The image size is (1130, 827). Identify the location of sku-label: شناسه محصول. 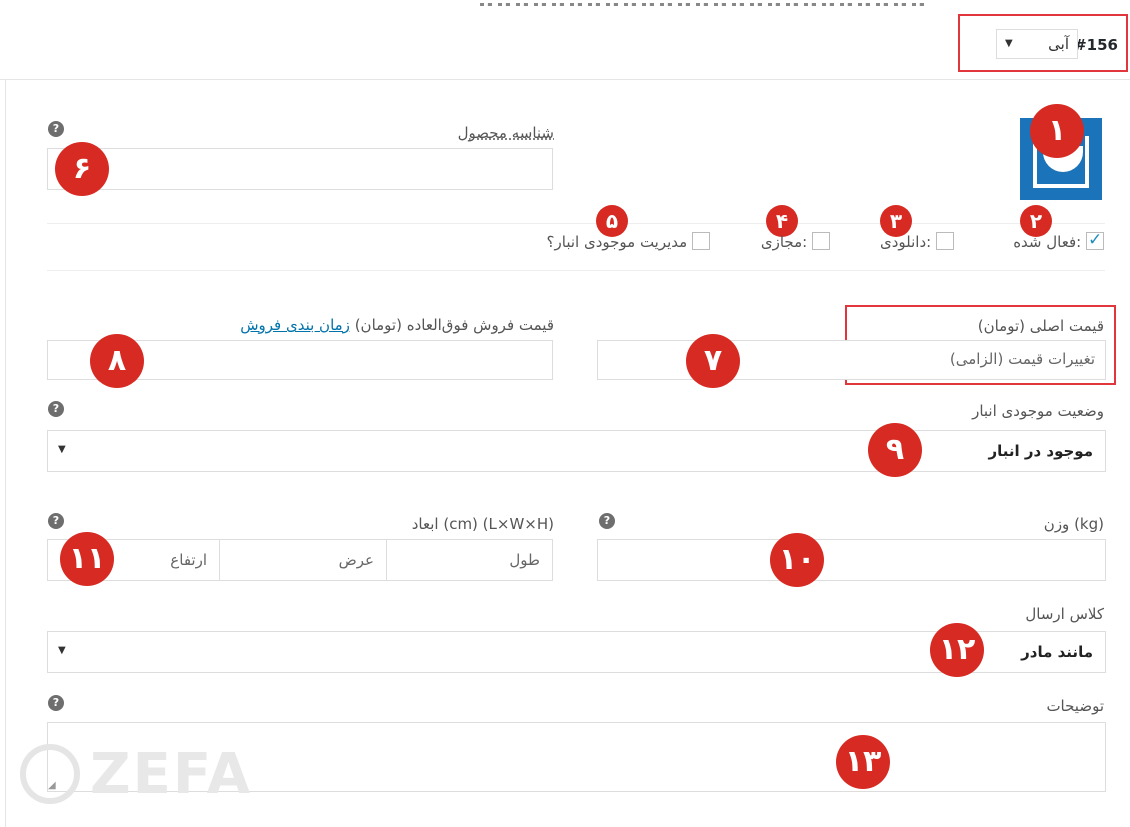
(505, 133).